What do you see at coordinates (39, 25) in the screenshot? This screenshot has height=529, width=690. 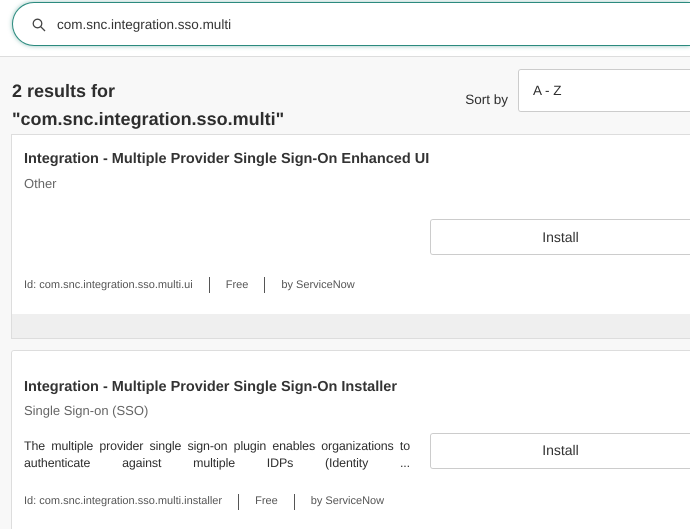 I see `search-icon` at bounding box center [39, 25].